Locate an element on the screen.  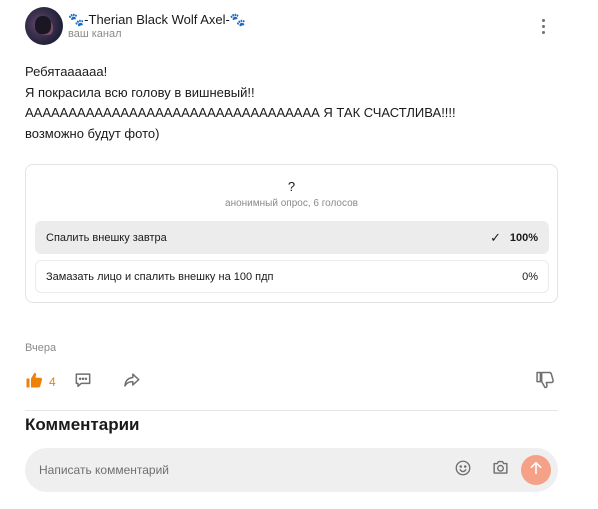
post-line: Я покрасила всю голову в вишневый!! is located at coordinates (140, 92).